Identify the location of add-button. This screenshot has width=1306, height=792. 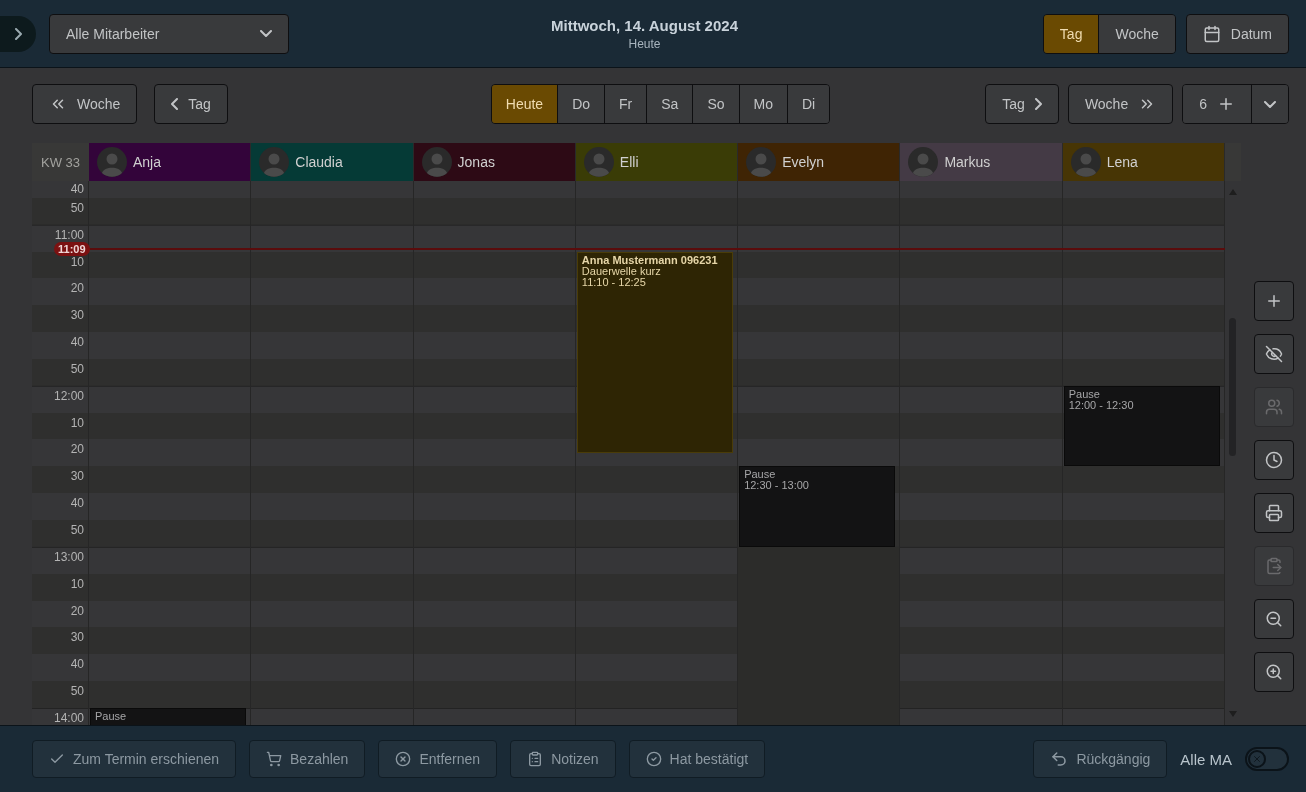
(1273, 301).